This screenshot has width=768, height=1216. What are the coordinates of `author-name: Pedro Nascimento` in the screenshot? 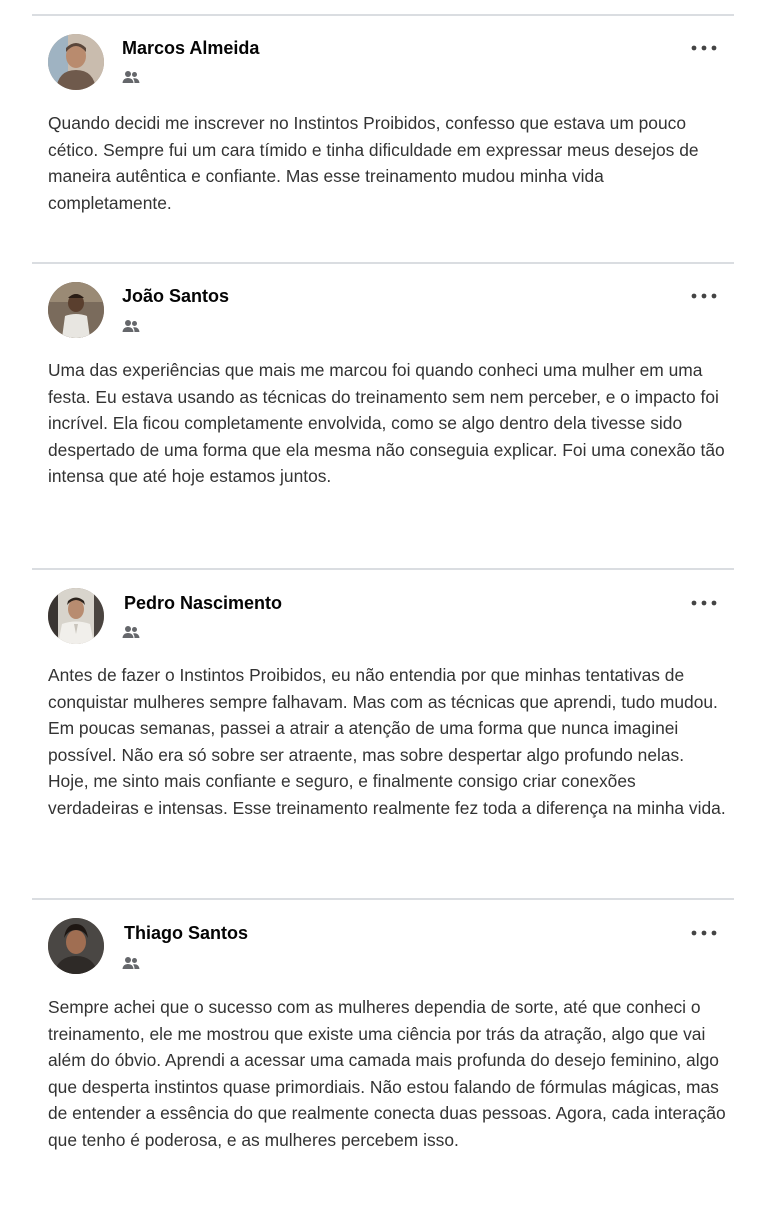 It's located at (203, 603).